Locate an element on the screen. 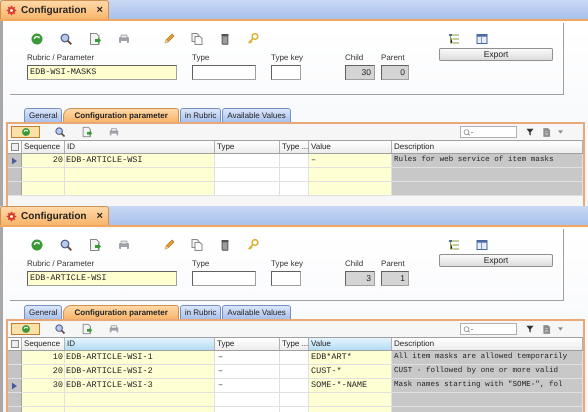 The width and height of the screenshot is (588, 412). input-field: 0 is located at coordinates (395, 72).